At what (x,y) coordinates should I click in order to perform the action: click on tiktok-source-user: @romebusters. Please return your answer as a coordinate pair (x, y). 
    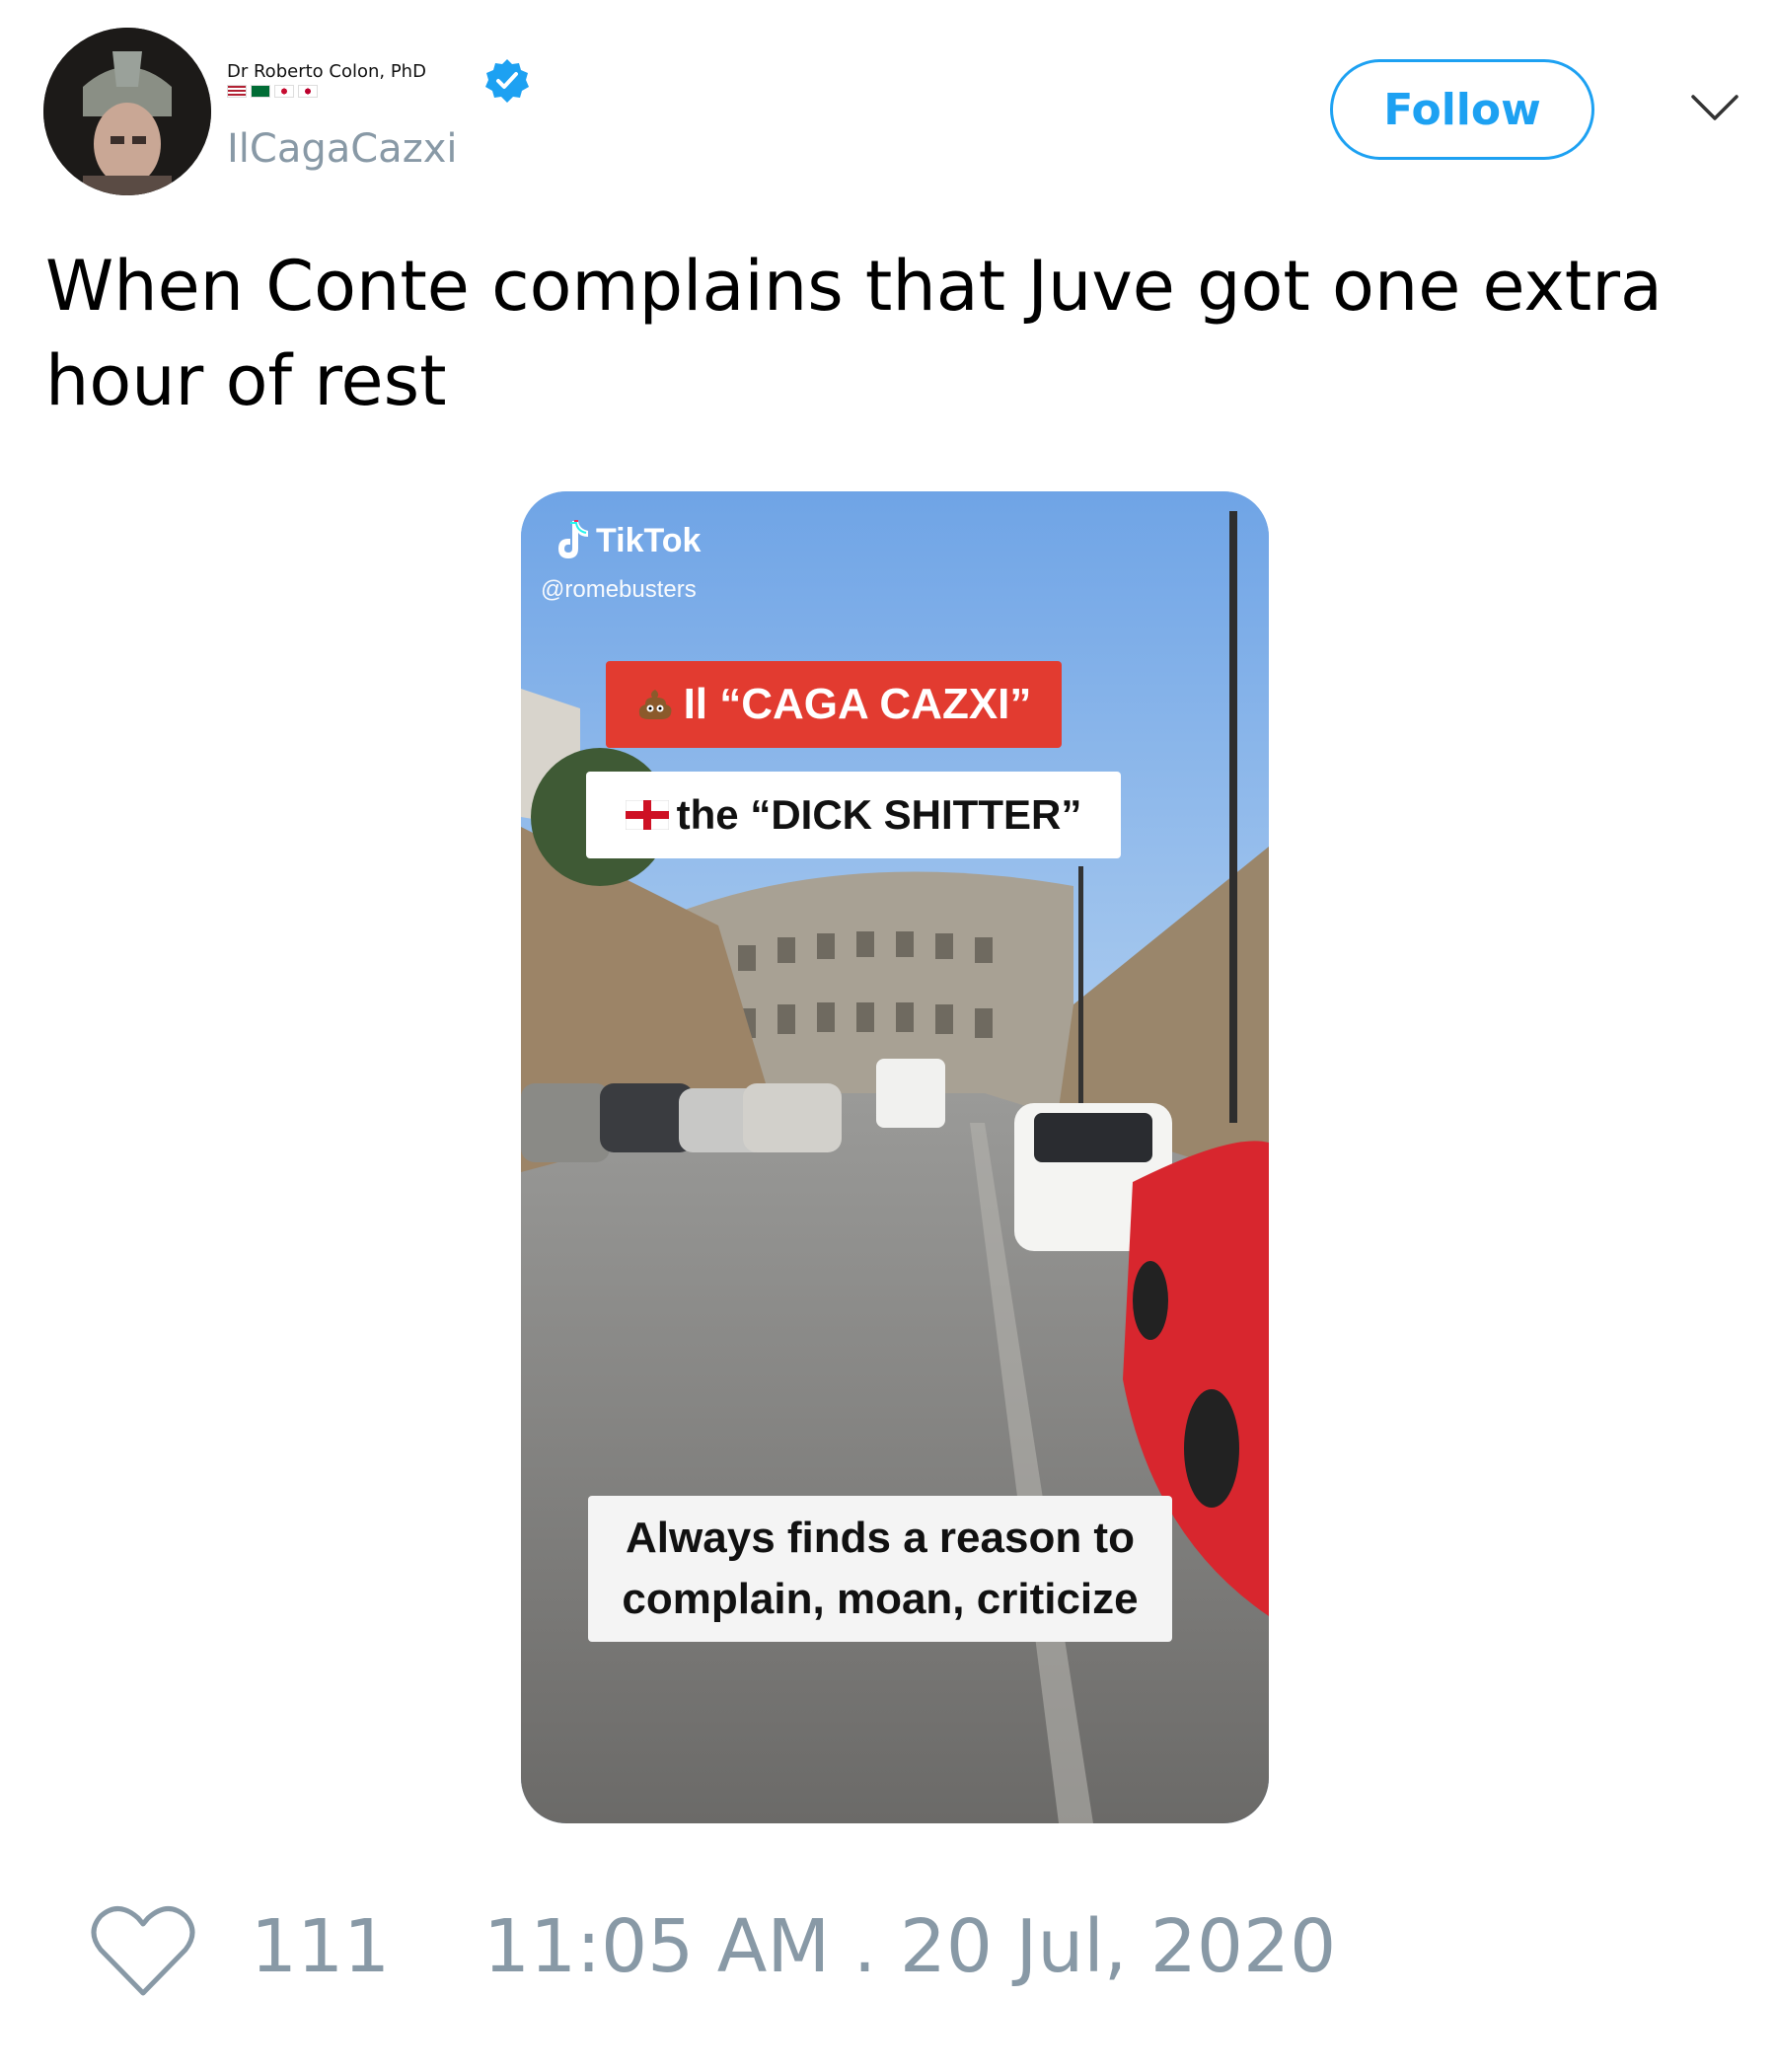
    Looking at the image, I should click on (619, 589).